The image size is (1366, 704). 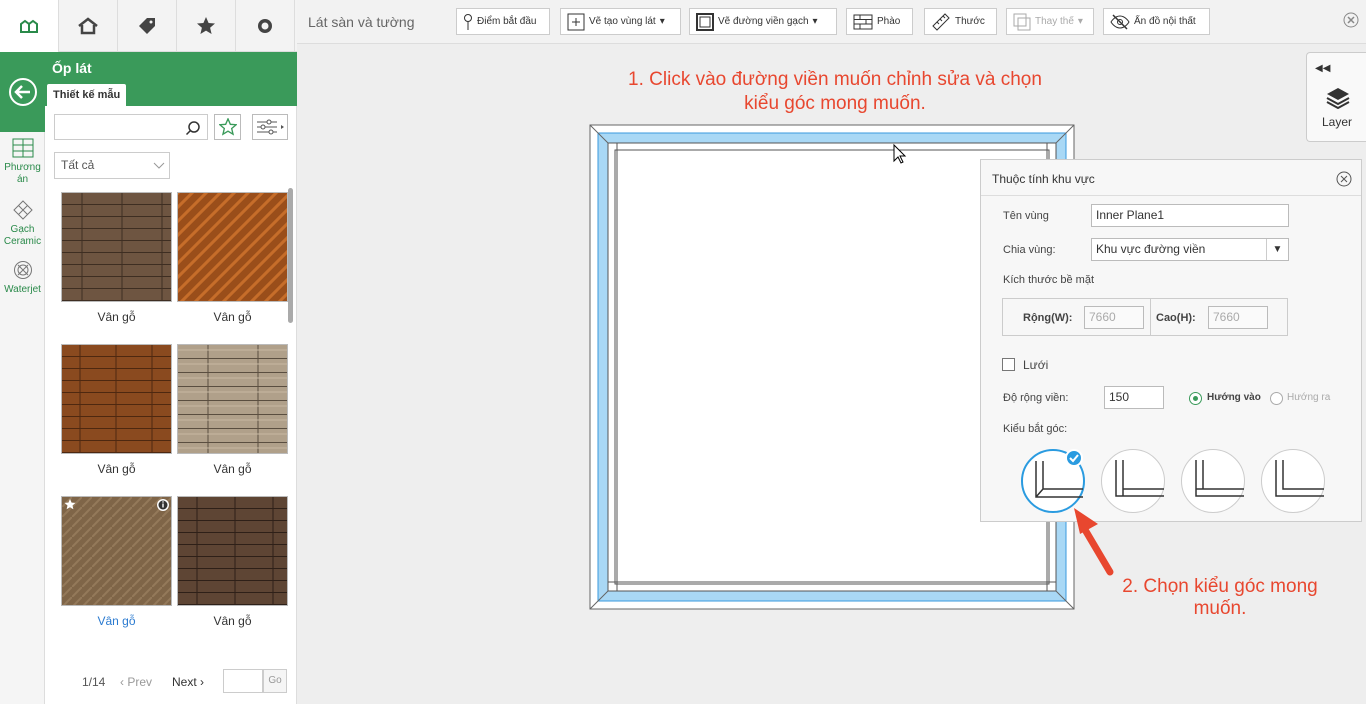 I want to click on draw-area-label: Vẽ tạo vùng lát, so click(x=622, y=21).